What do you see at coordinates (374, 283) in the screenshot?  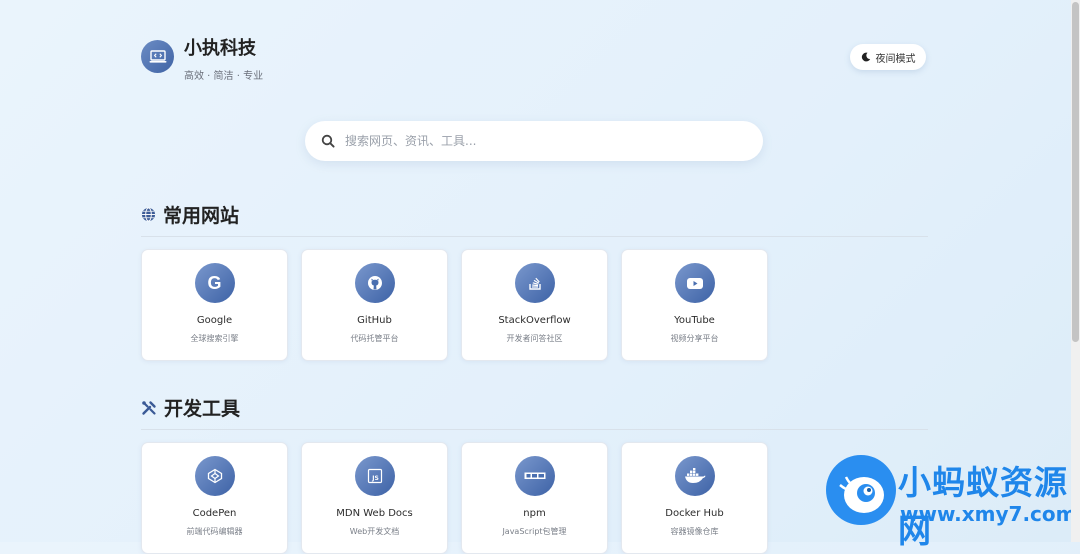 I see `github-icon` at bounding box center [374, 283].